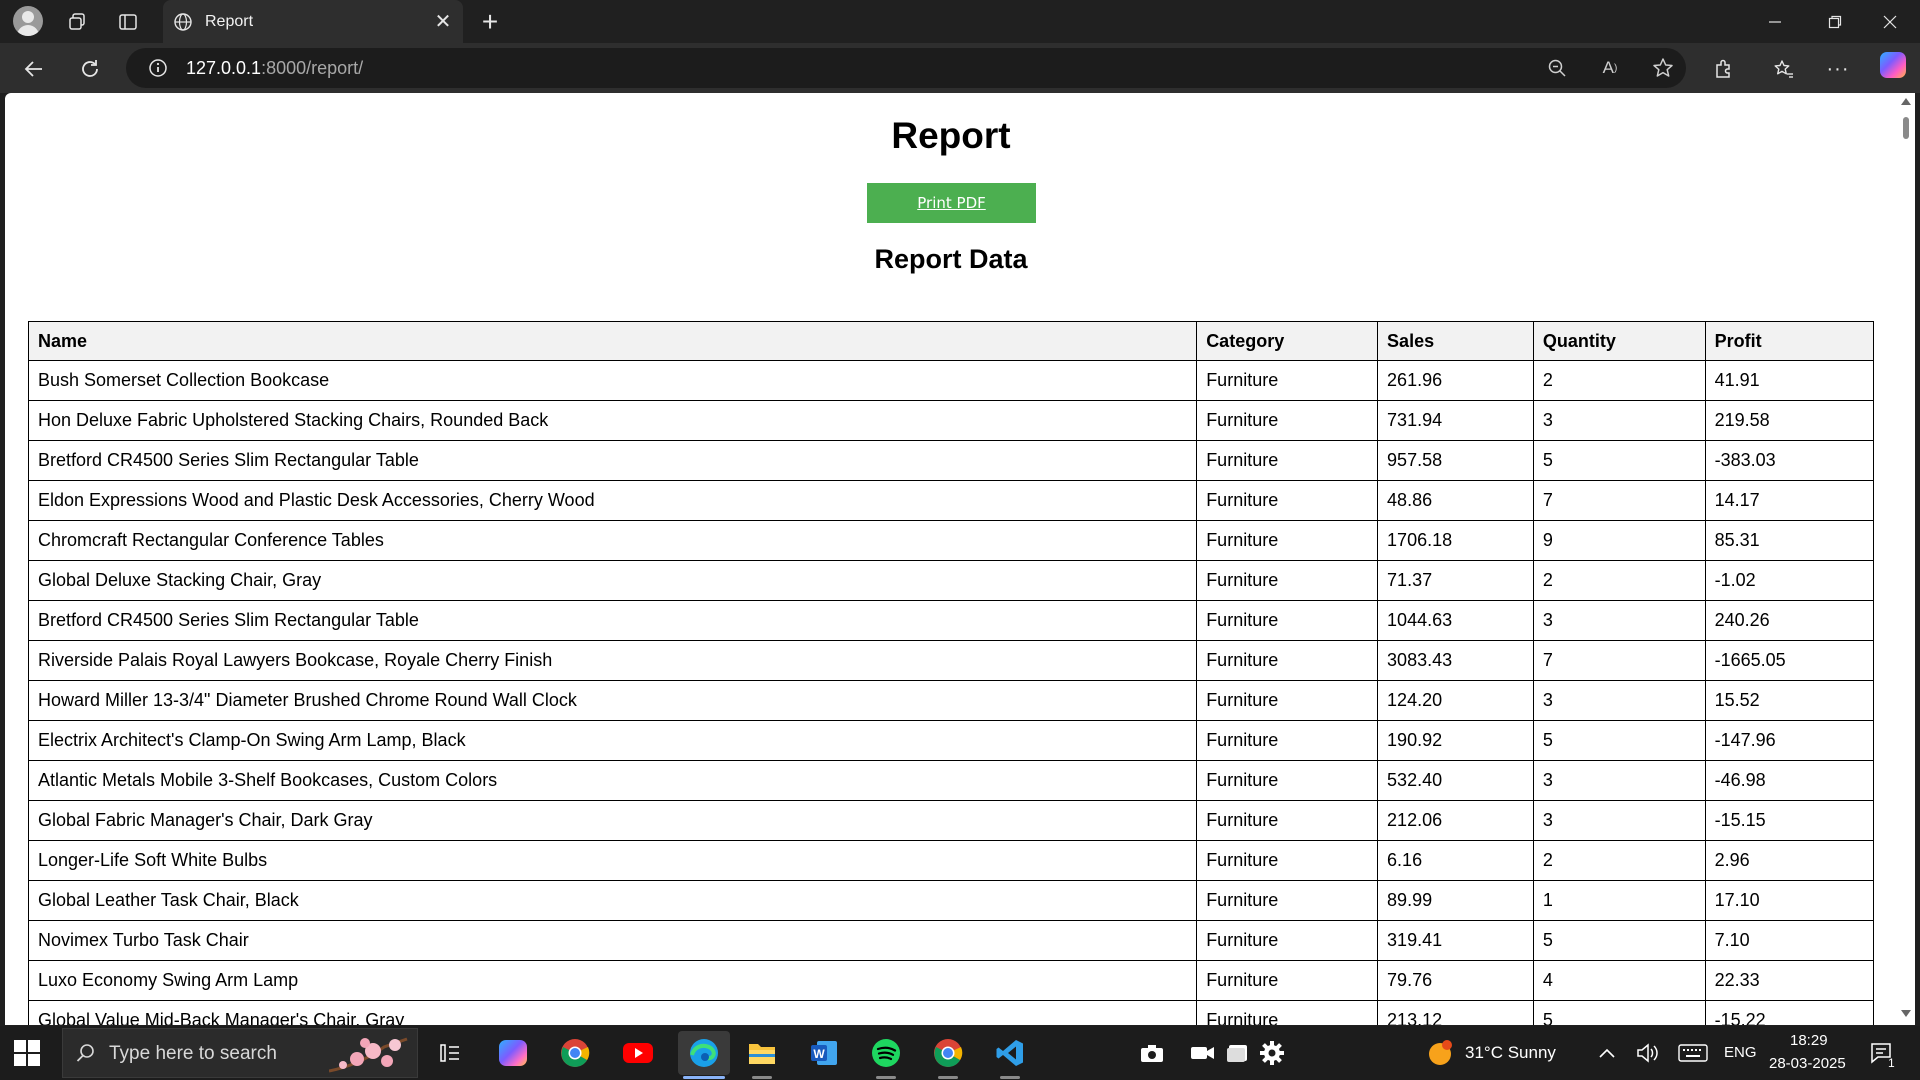 This screenshot has width=1920, height=1080. Describe the element at coordinates (886, 1077) in the screenshot. I see `spotify-open-indicator` at that location.